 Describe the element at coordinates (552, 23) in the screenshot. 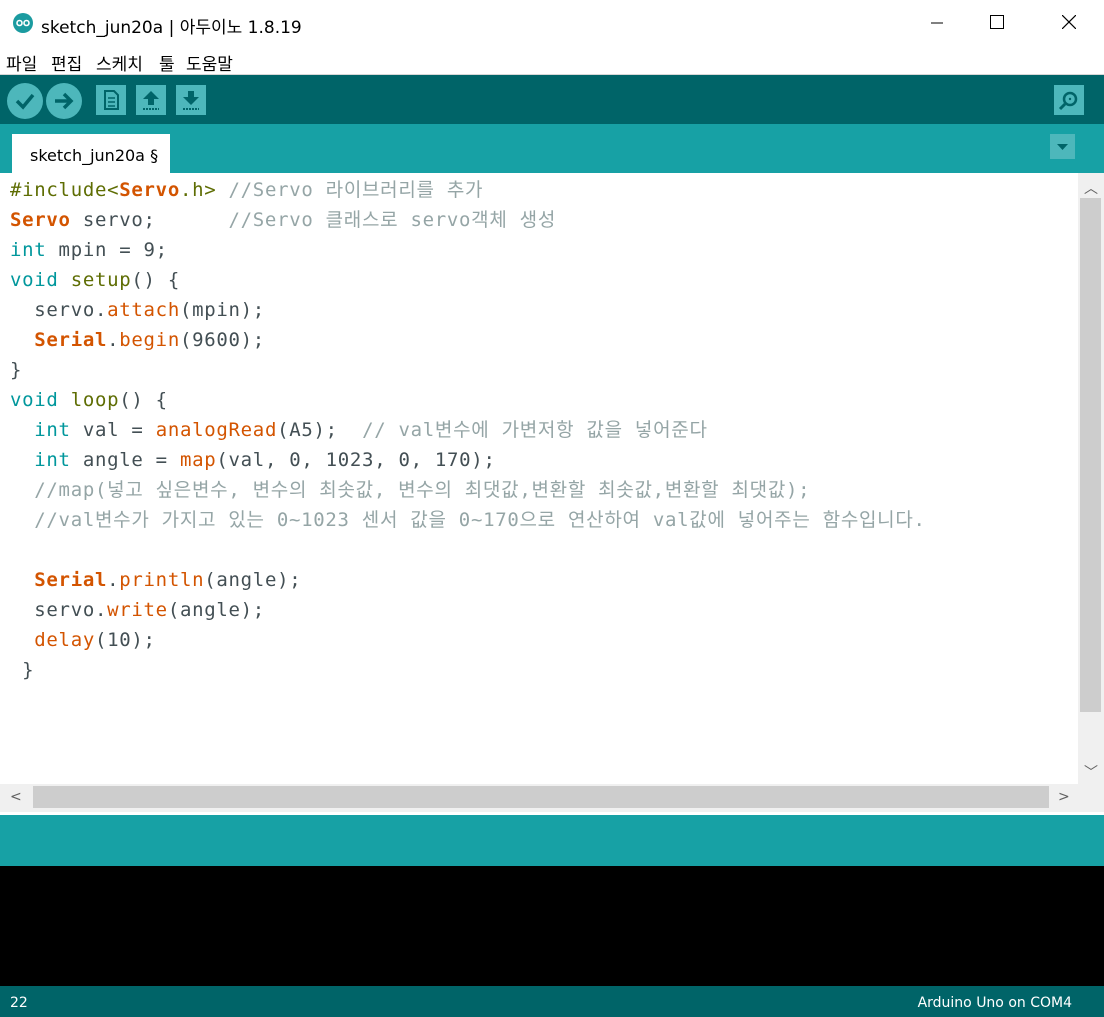

I see `title-bar: sketch_jun20a | 아두이노 1.8.19` at that location.